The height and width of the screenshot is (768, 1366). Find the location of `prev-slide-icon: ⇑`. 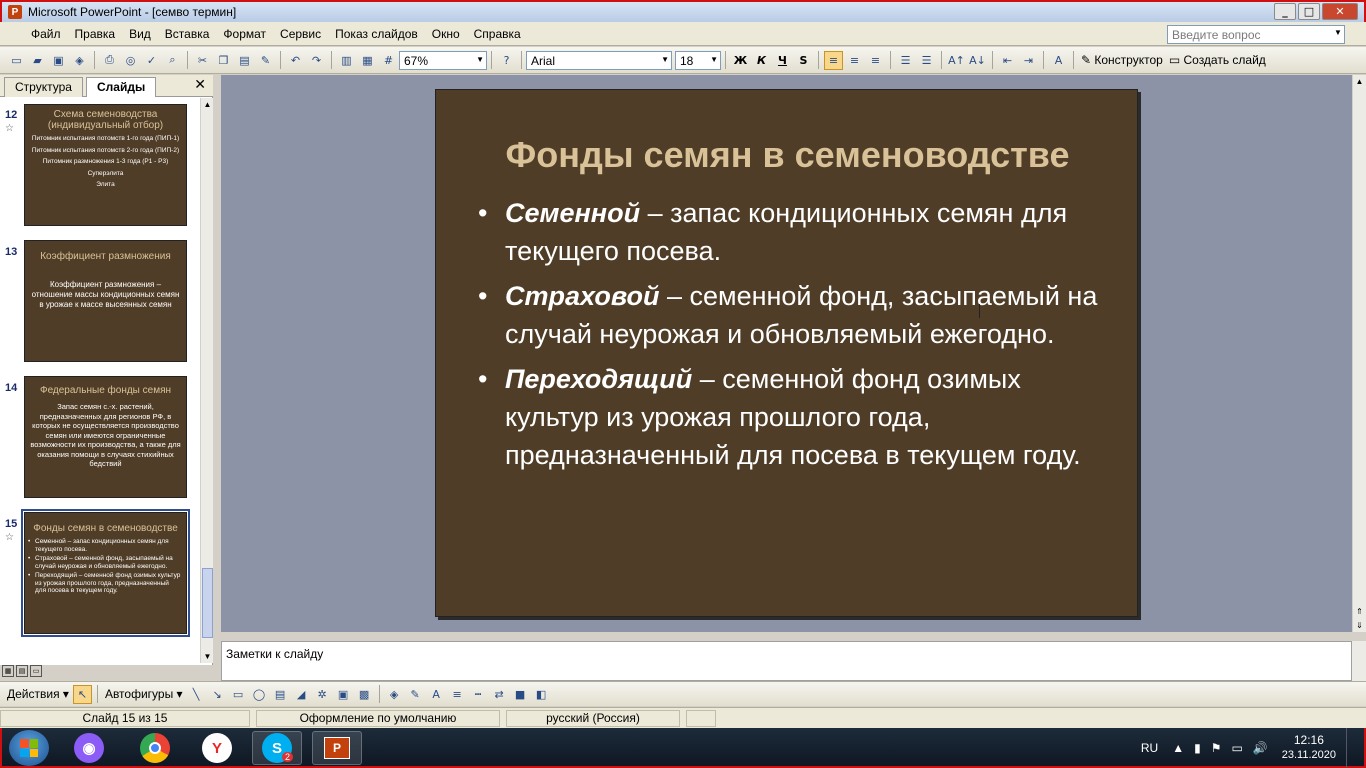

prev-slide-icon: ⇑ is located at coordinates (1359, 611).